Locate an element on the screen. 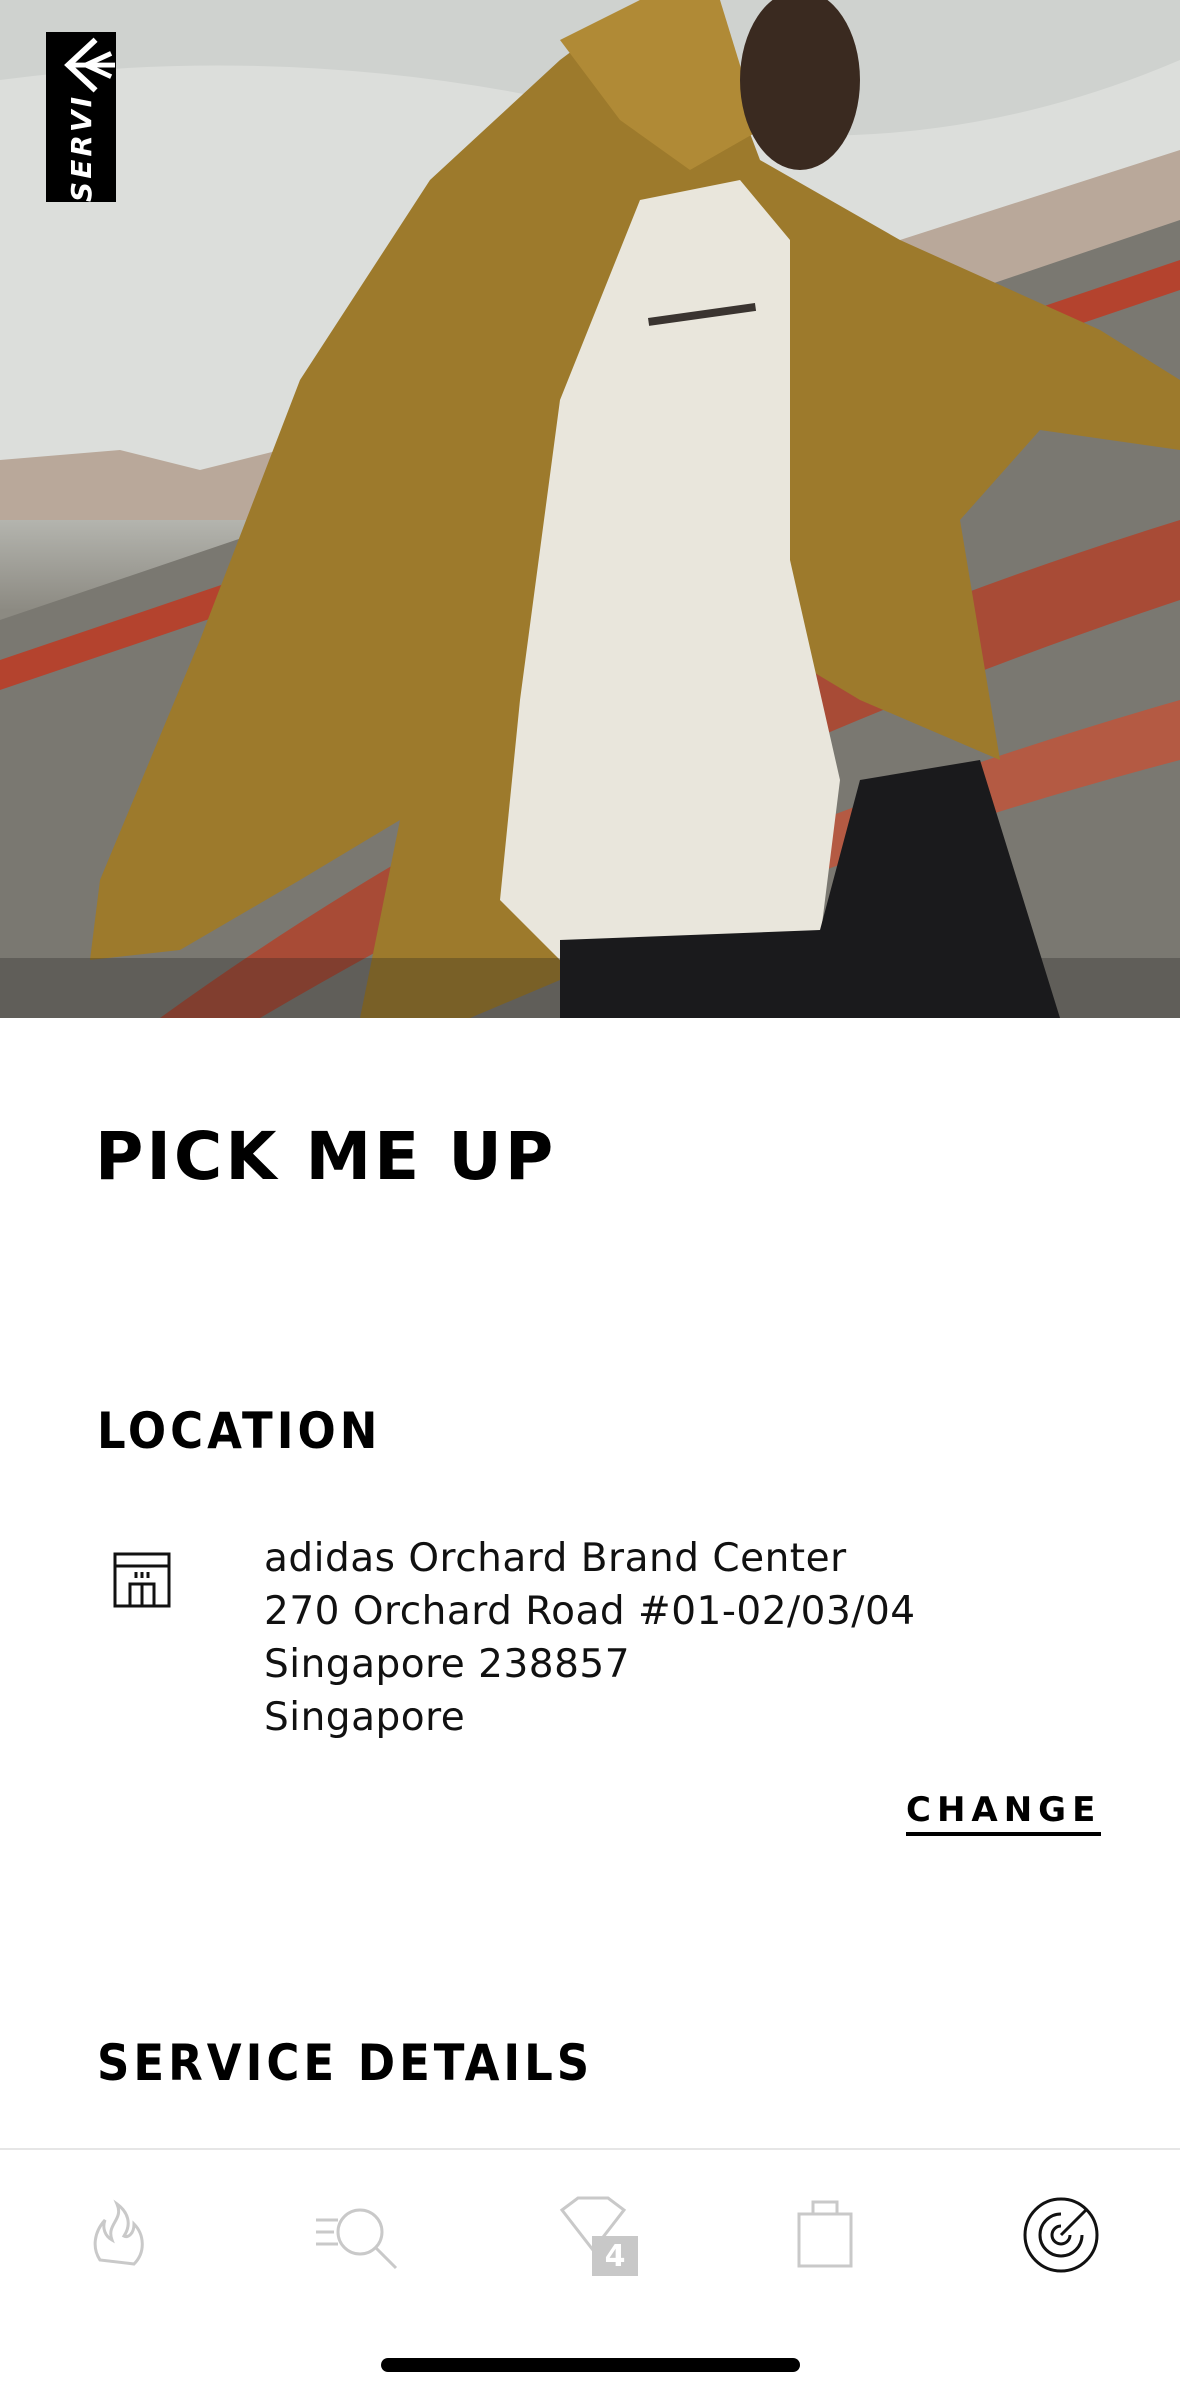 The height and width of the screenshot is (2398, 1180). service-details-heading: SERVICE DETAILS is located at coordinates (345, 2063).